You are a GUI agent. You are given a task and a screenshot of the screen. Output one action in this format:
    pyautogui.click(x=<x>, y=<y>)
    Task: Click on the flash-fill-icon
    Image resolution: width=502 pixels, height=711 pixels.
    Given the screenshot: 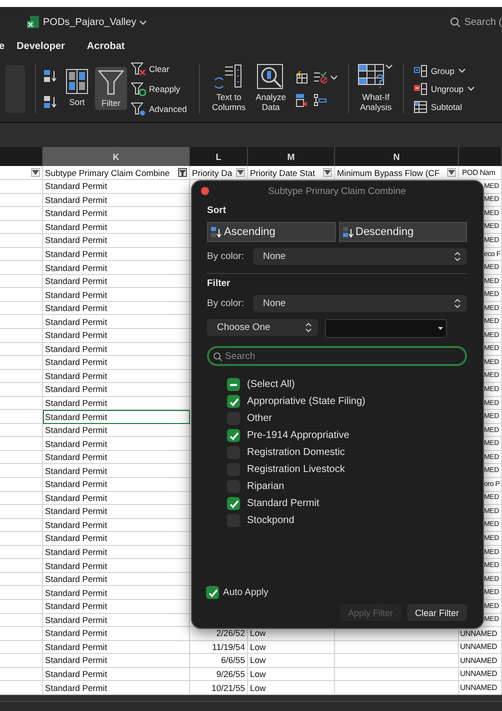 What is the action you would take?
    pyautogui.click(x=302, y=77)
    